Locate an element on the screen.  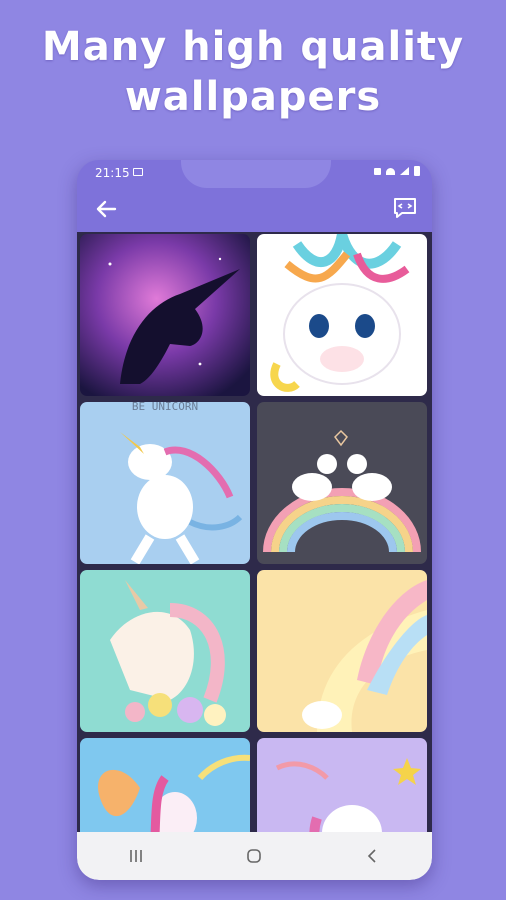
dabbing-unicorn-caption: BE UNICORN is located at coordinates (165, 407).